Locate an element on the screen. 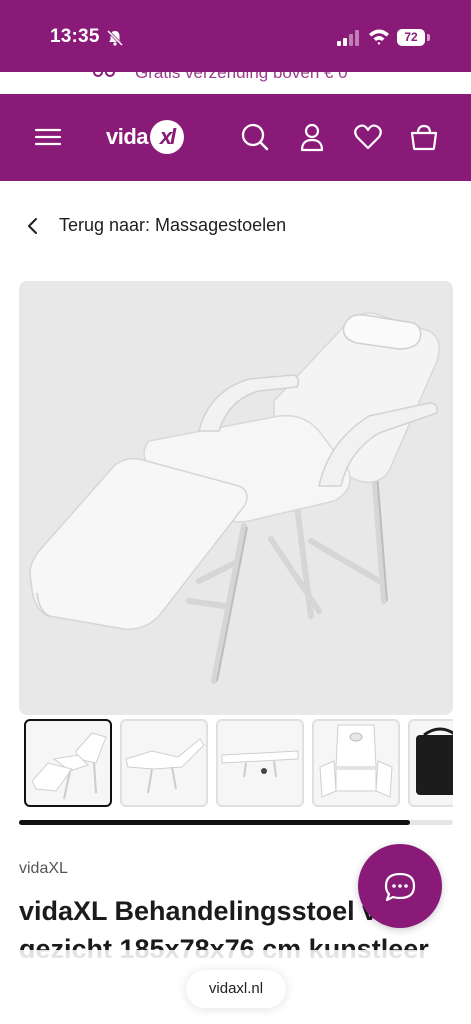 This screenshot has height=1024, width=471. vidaxl-logo: vida xl is located at coordinates (146, 137).